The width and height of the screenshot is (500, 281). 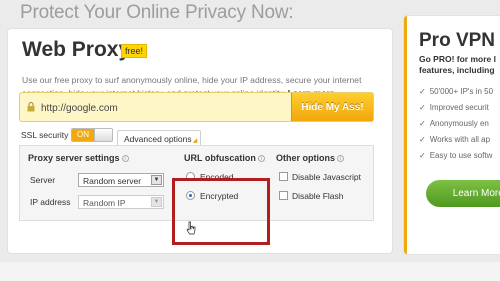 What do you see at coordinates (457, 59) in the screenshot?
I see `vpn-subtitle-line1: Go PRO! for more l` at bounding box center [457, 59].